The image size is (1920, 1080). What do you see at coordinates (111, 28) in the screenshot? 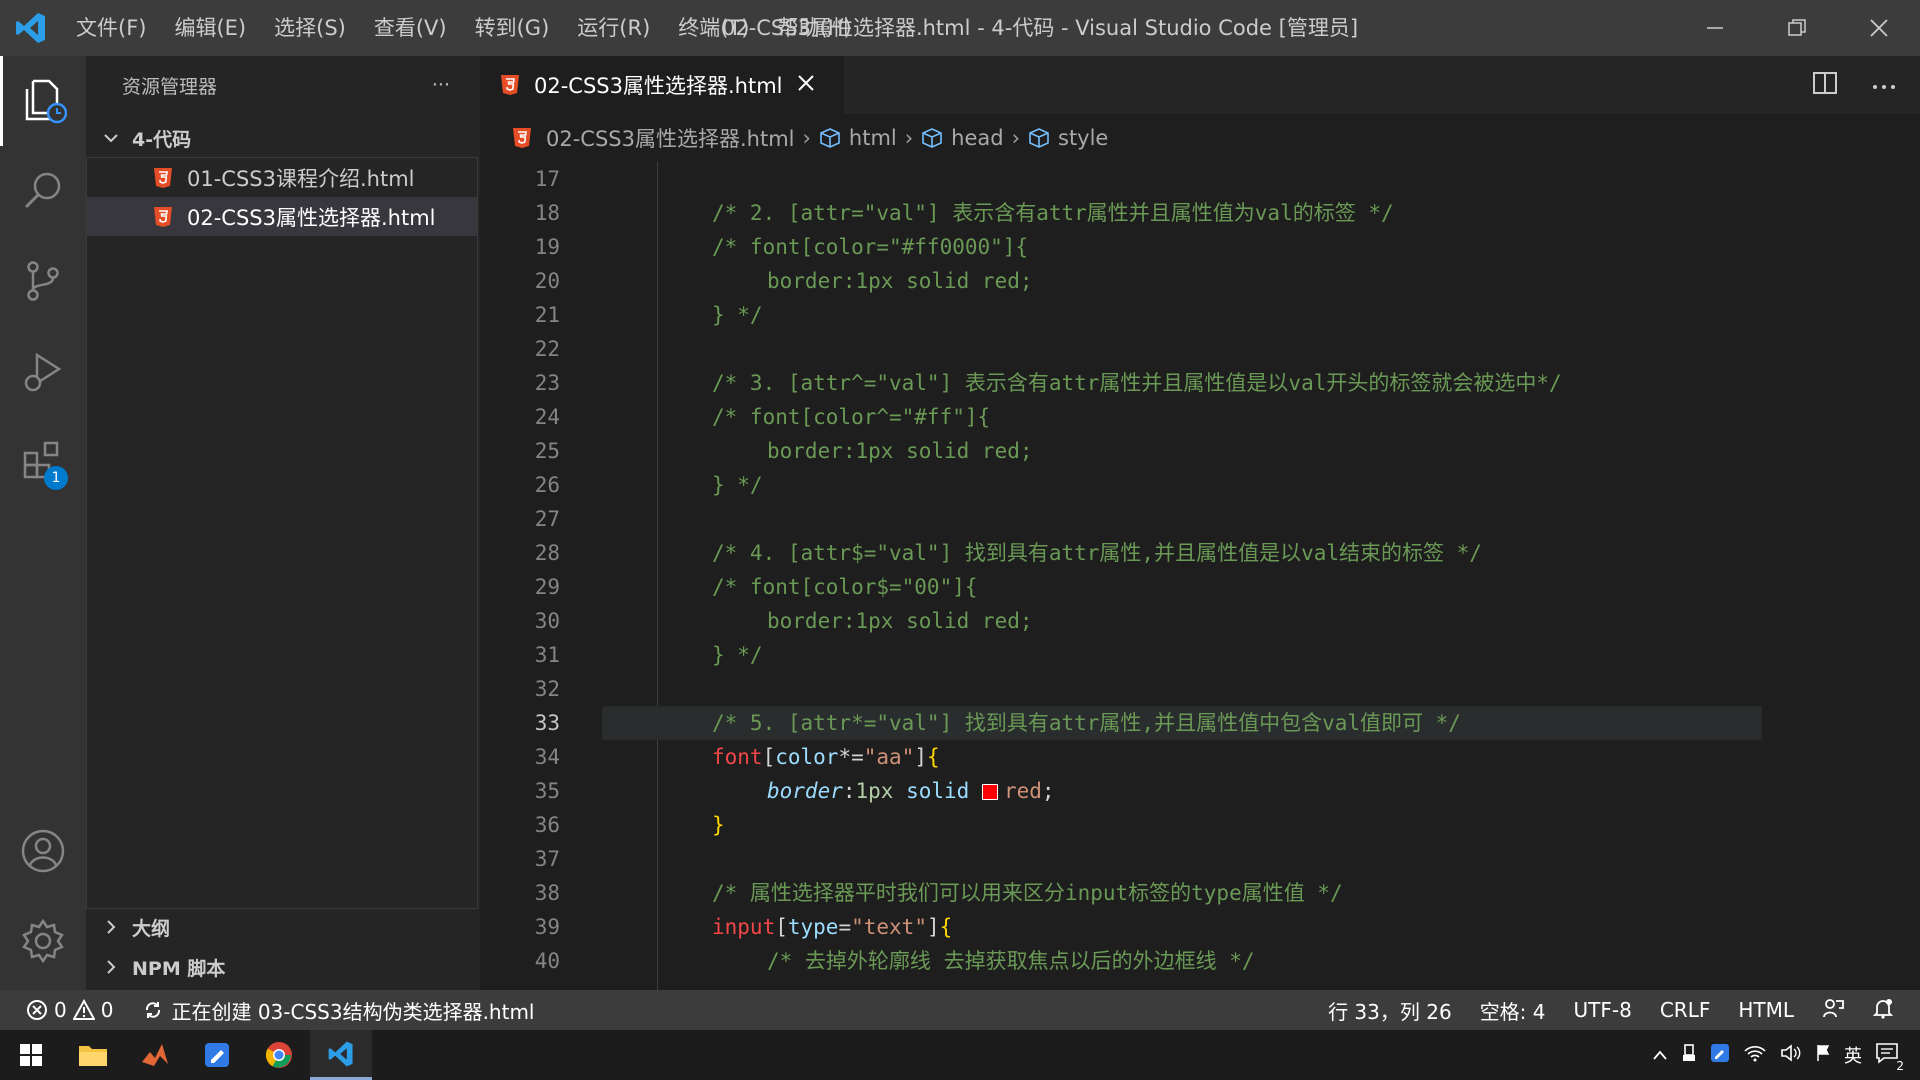
I see `menu-file: 文件(F)` at bounding box center [111, 28].